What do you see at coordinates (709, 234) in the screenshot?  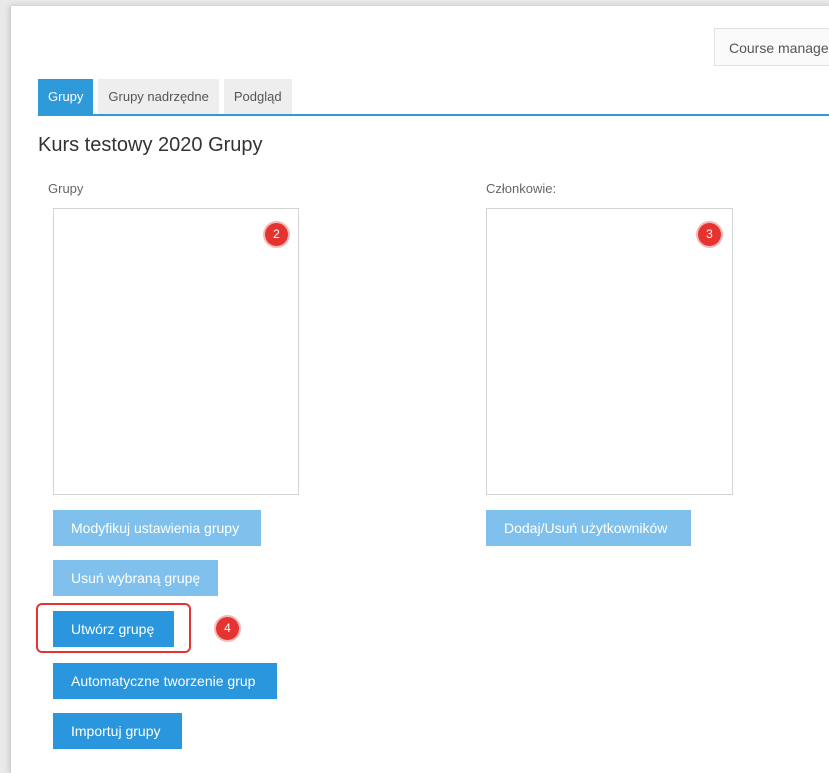 I see `marker-3: 3` at bounding box center [709, 234].